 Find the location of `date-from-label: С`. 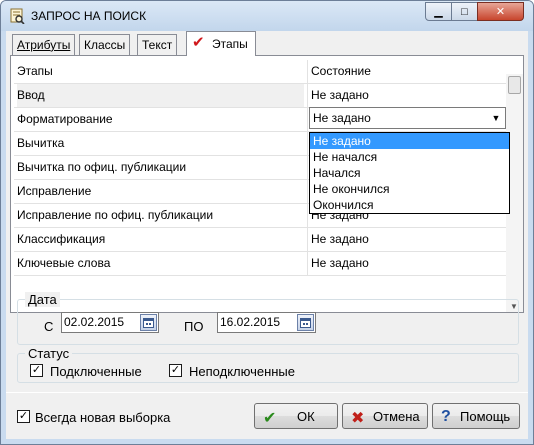

date-from-label: С is located at coordinates (49, 326).